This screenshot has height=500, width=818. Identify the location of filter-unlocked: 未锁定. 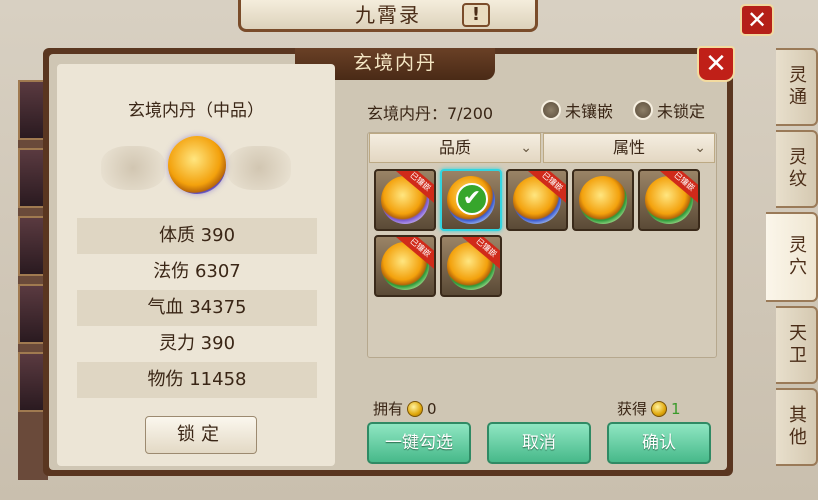
(669, 110).